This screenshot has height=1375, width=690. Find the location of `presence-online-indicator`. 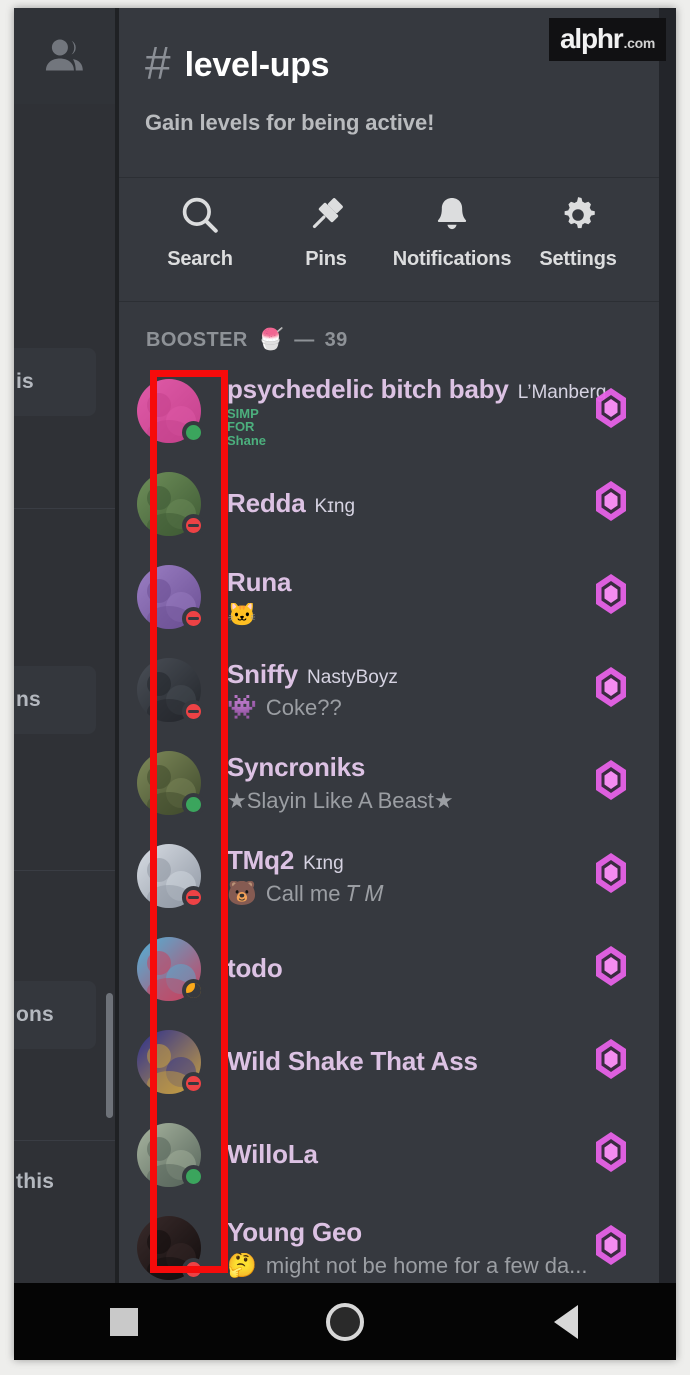

presence-online-indicator is located at coordinates (193, 804).